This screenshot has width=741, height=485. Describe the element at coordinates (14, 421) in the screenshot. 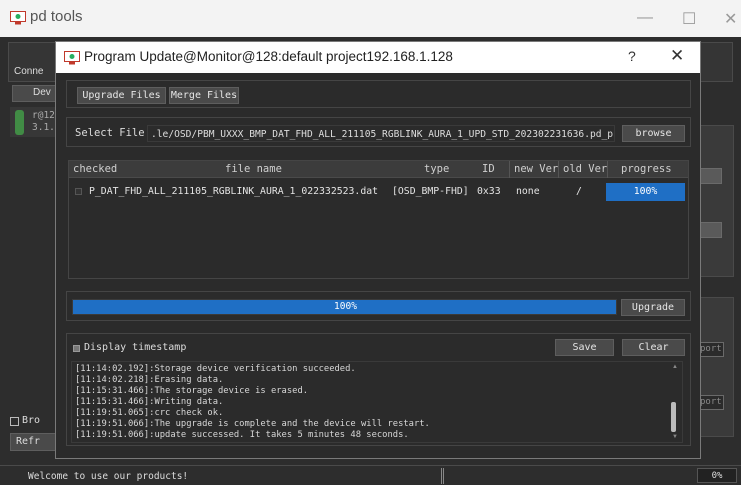

I see `bg-browse-checkbox` at that location.